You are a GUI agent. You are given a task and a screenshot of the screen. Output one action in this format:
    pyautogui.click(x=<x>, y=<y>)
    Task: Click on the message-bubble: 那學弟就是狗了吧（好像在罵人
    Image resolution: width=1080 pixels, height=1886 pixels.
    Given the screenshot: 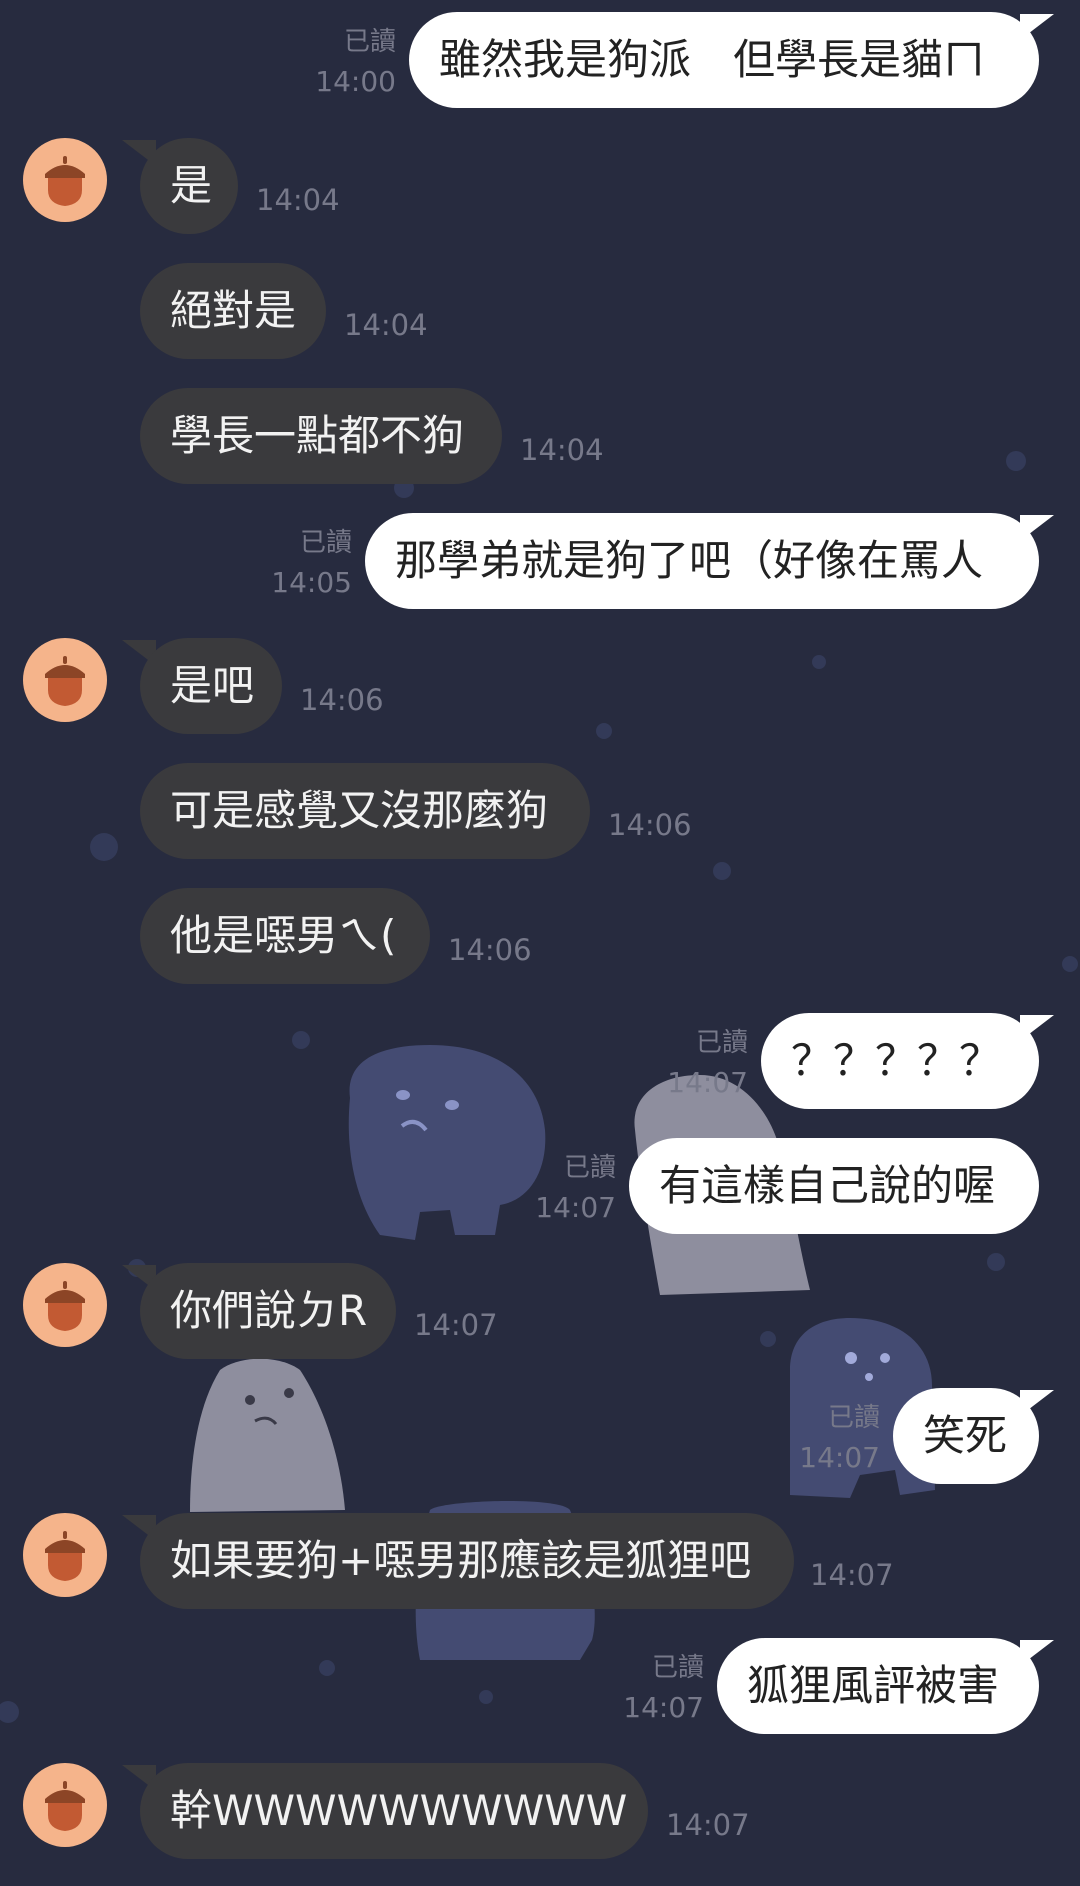 What is the action you would take?
    pyautogui.click(x=702, y=561)
    